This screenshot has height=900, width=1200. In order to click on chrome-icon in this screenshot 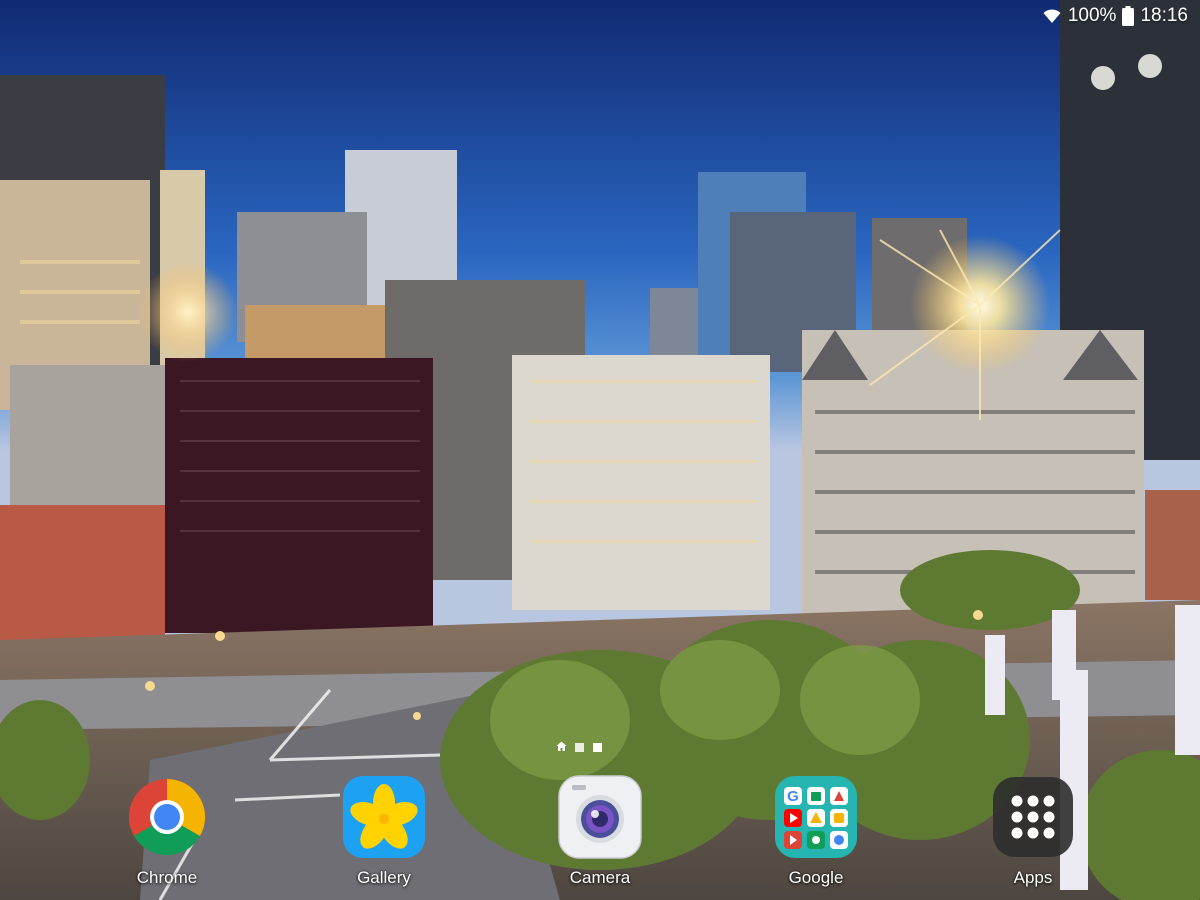, I will do `click(167, 817)`.